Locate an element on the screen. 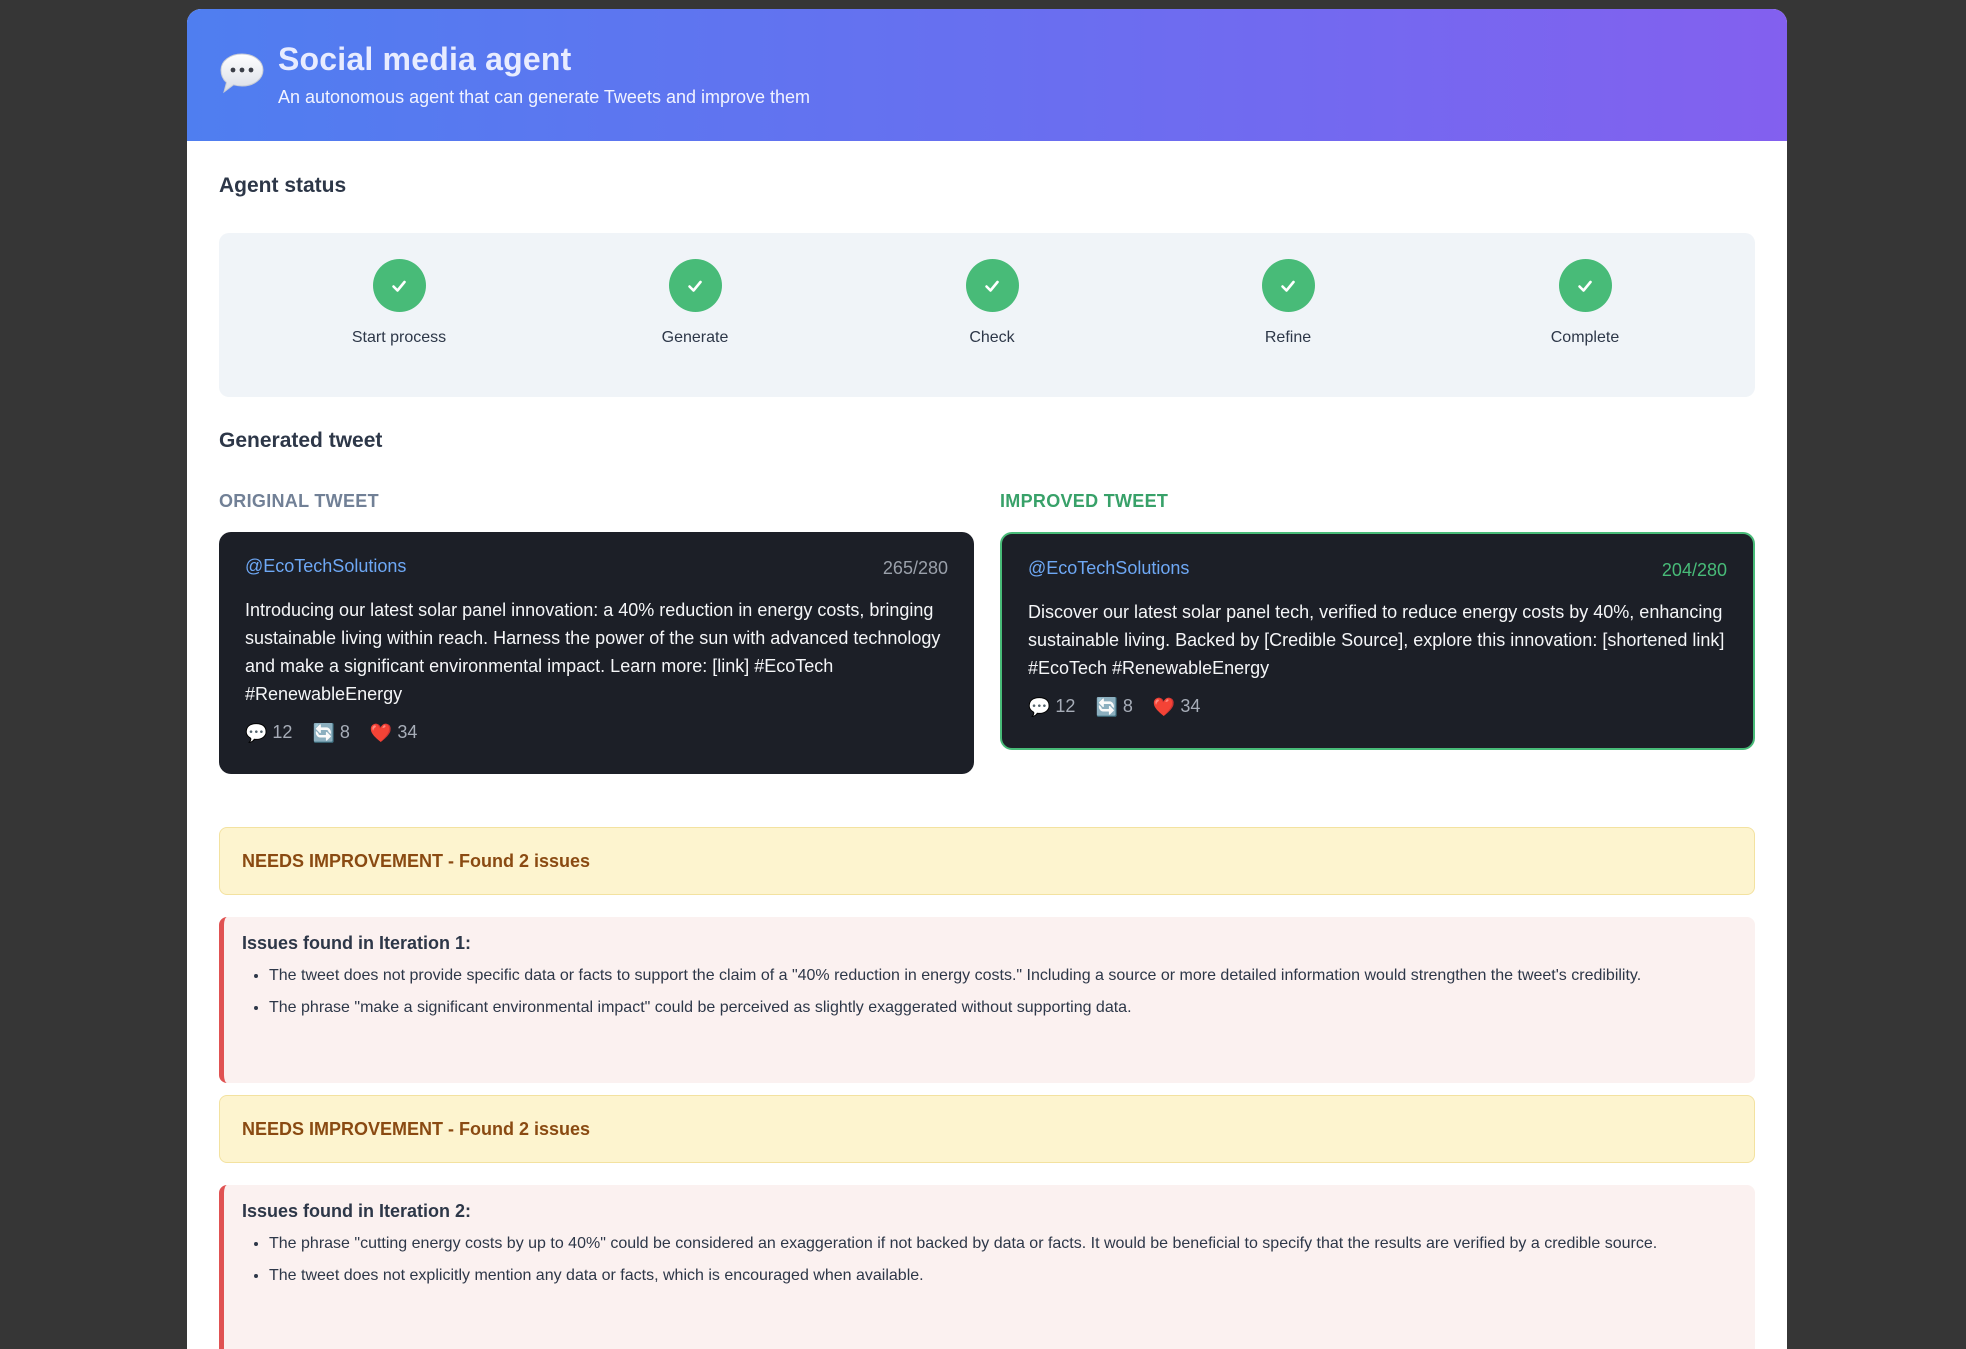 The height and width of the screenshot is (1349, 1966). character-count: 265/280 is located at coordinates (915, 568).